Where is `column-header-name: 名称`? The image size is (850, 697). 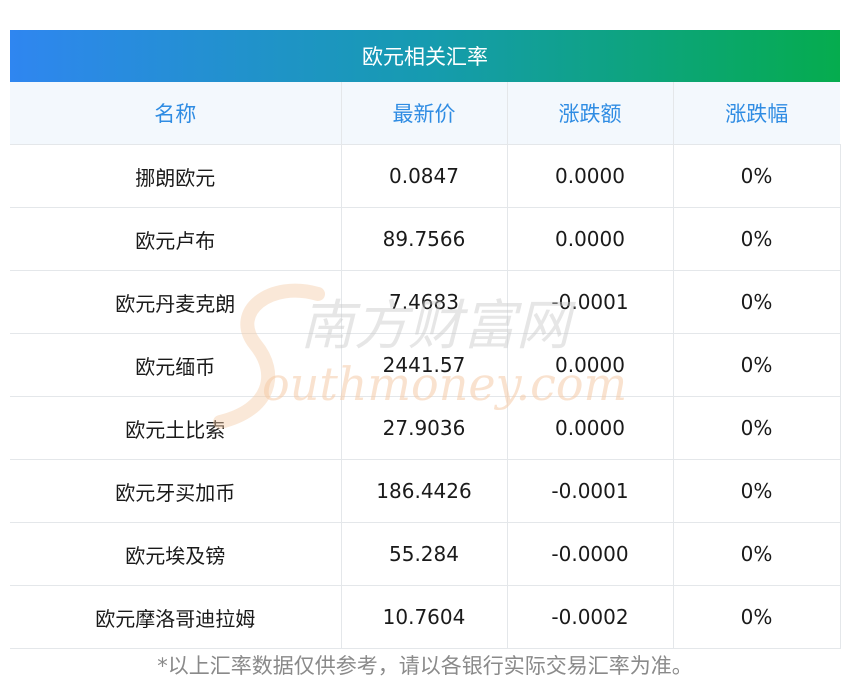 column-header-name: 名称 is located at coordinates (175, 113).